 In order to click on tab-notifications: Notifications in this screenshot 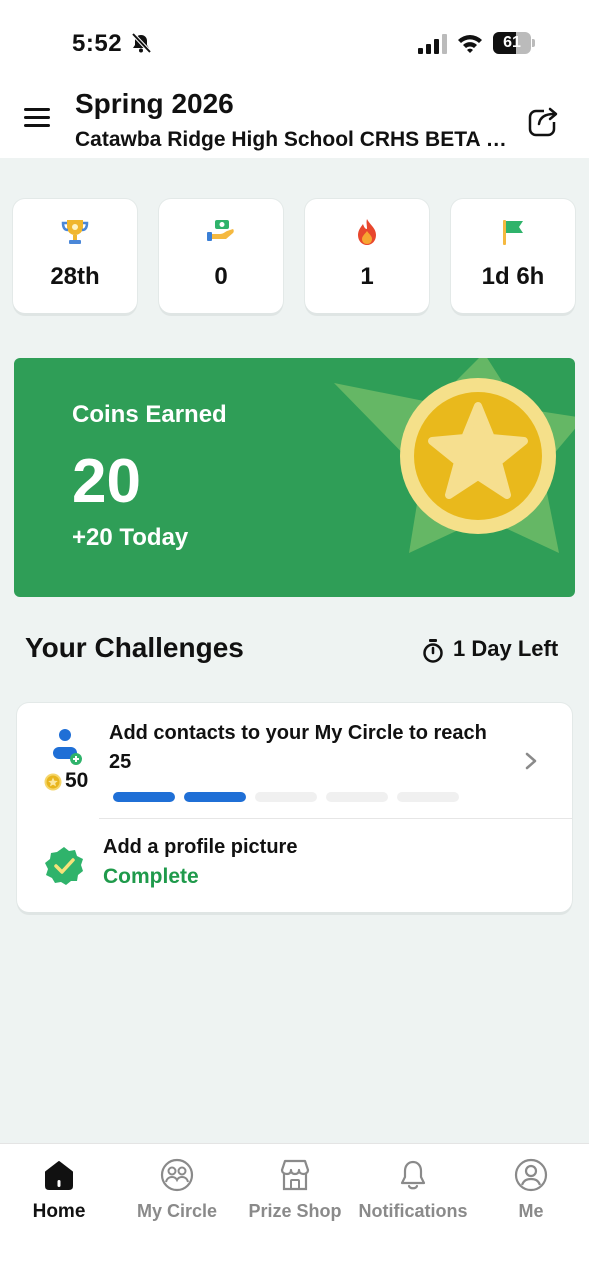, I will do `click(413, 1194)`.